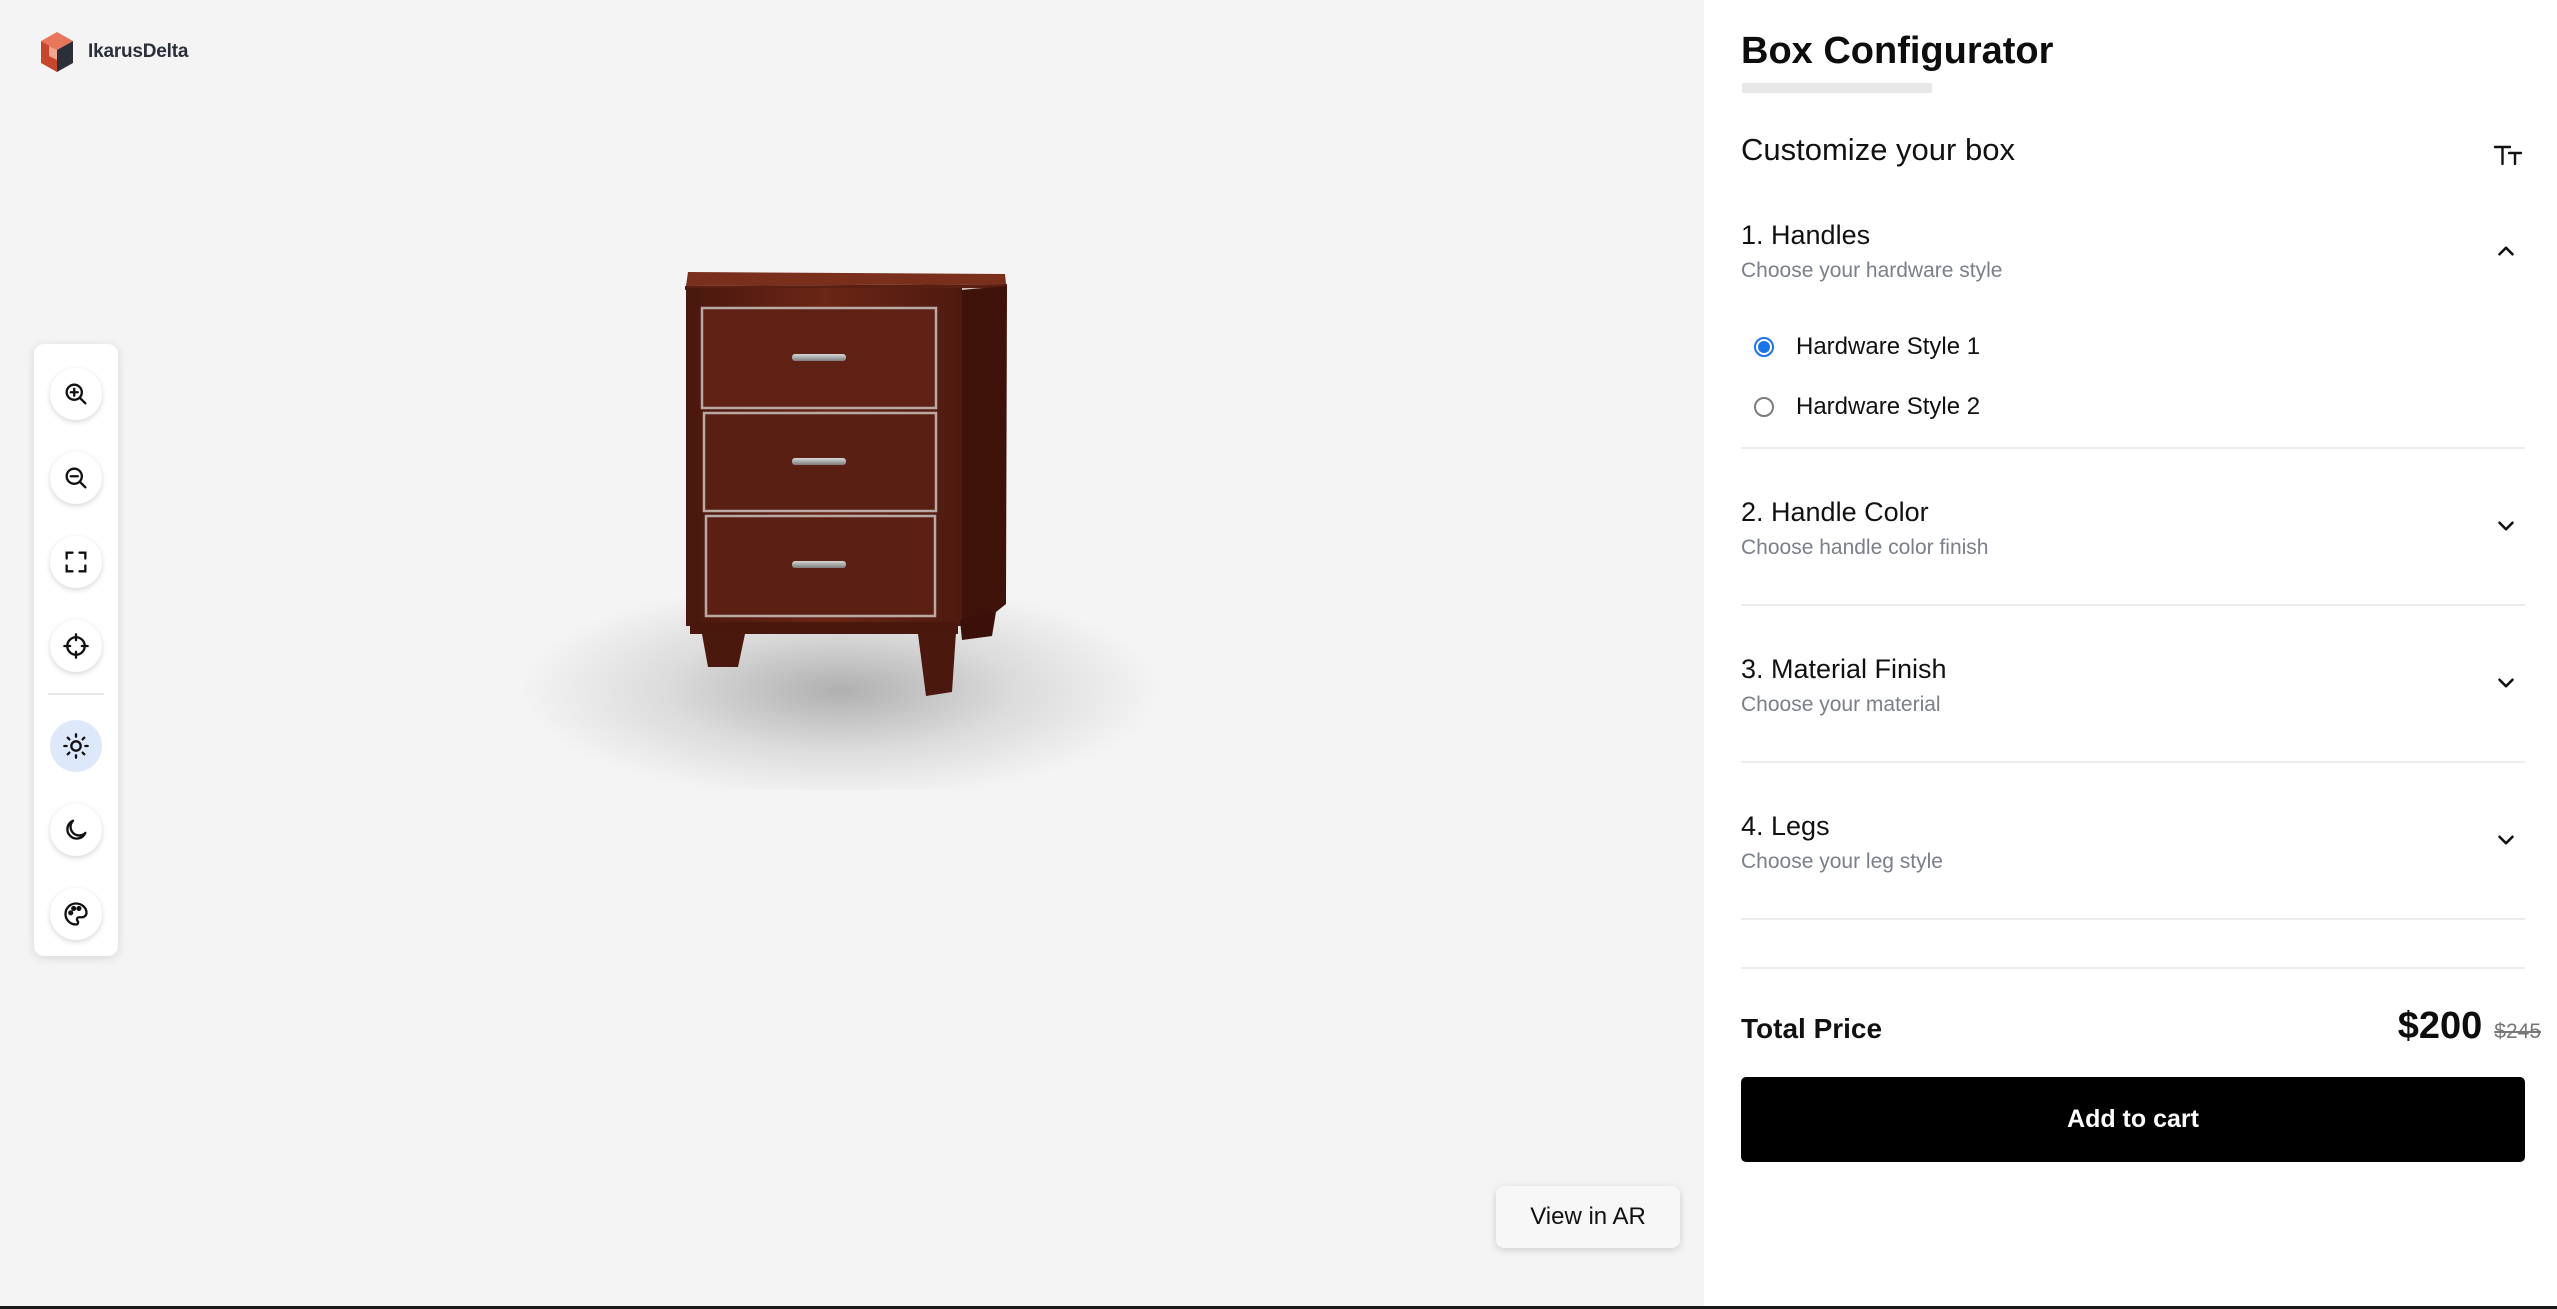  Describe the element at coordinates (1812, 1028) in the screenshot. I see `total-price-label: Total Price` at that location.